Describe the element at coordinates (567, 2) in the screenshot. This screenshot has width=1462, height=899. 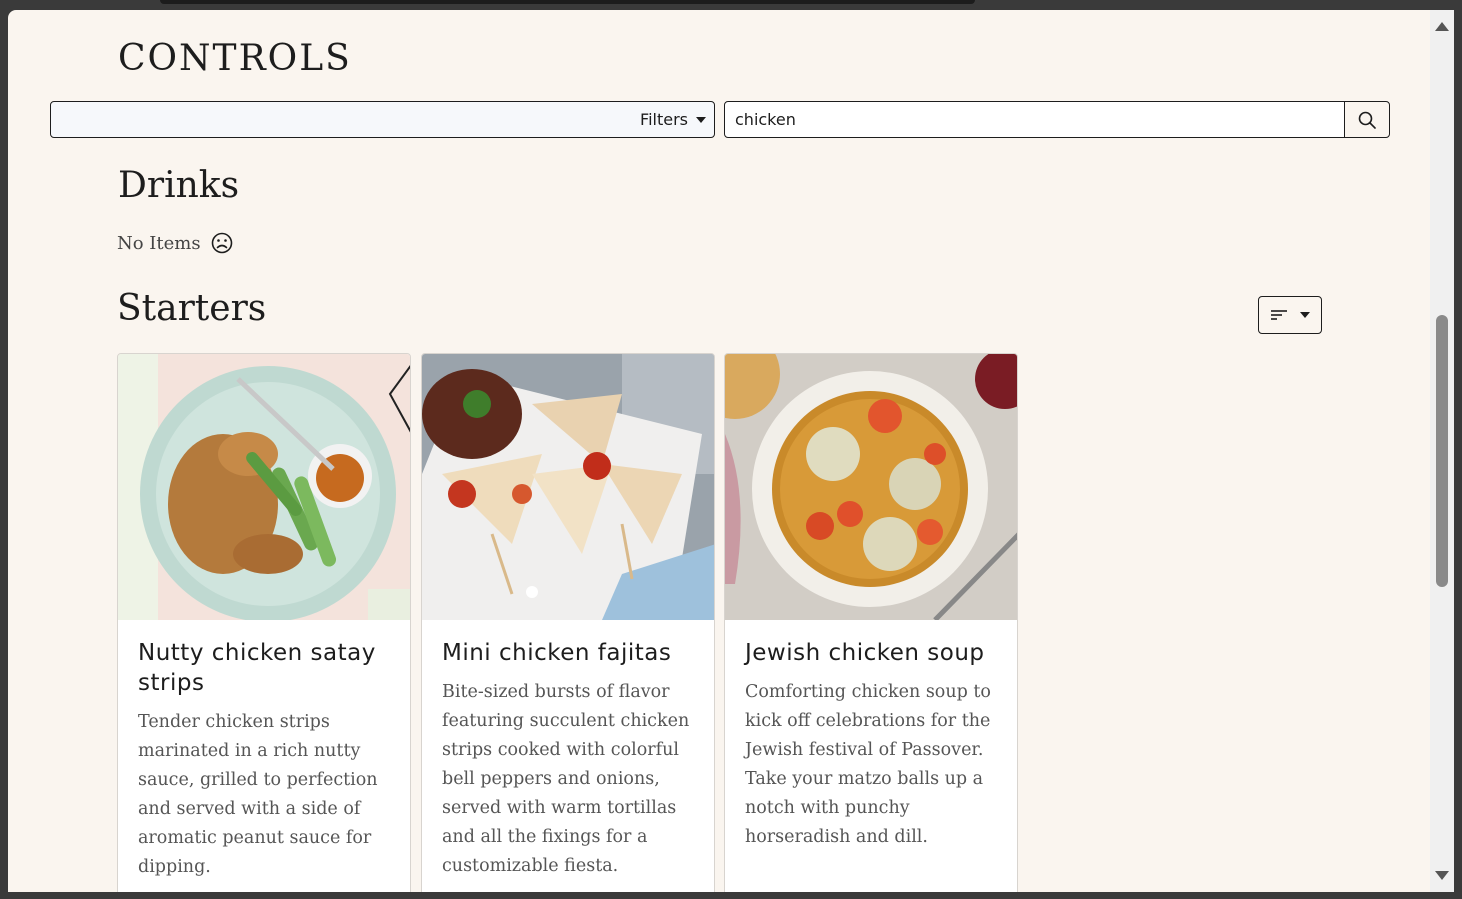
I see `window-top-strip` at that location.